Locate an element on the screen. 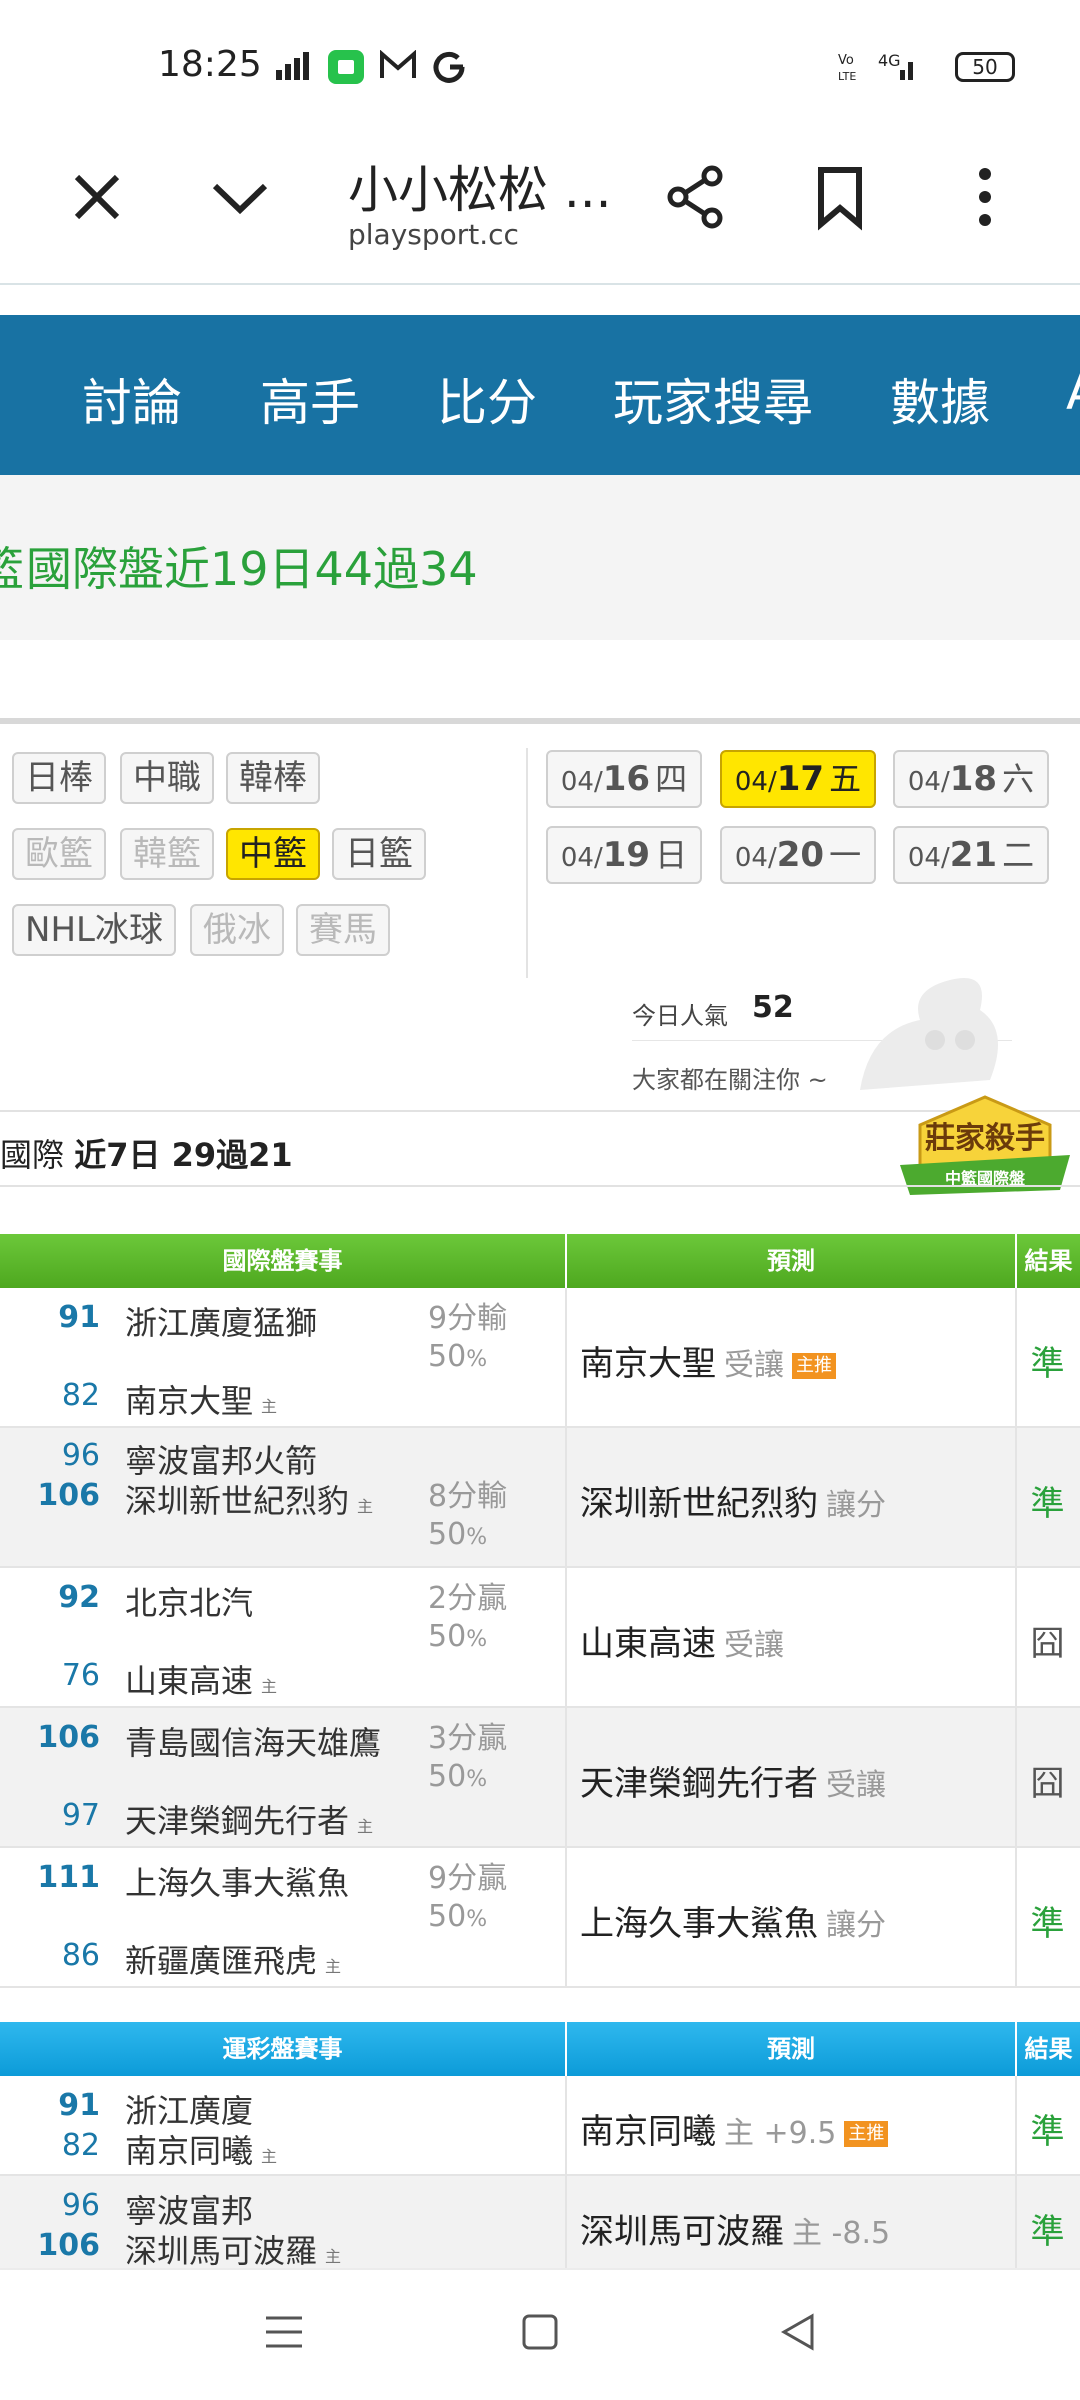  home-team-cell: 新疆廣匯飛虎主 is located at coordinates (233, 1959).